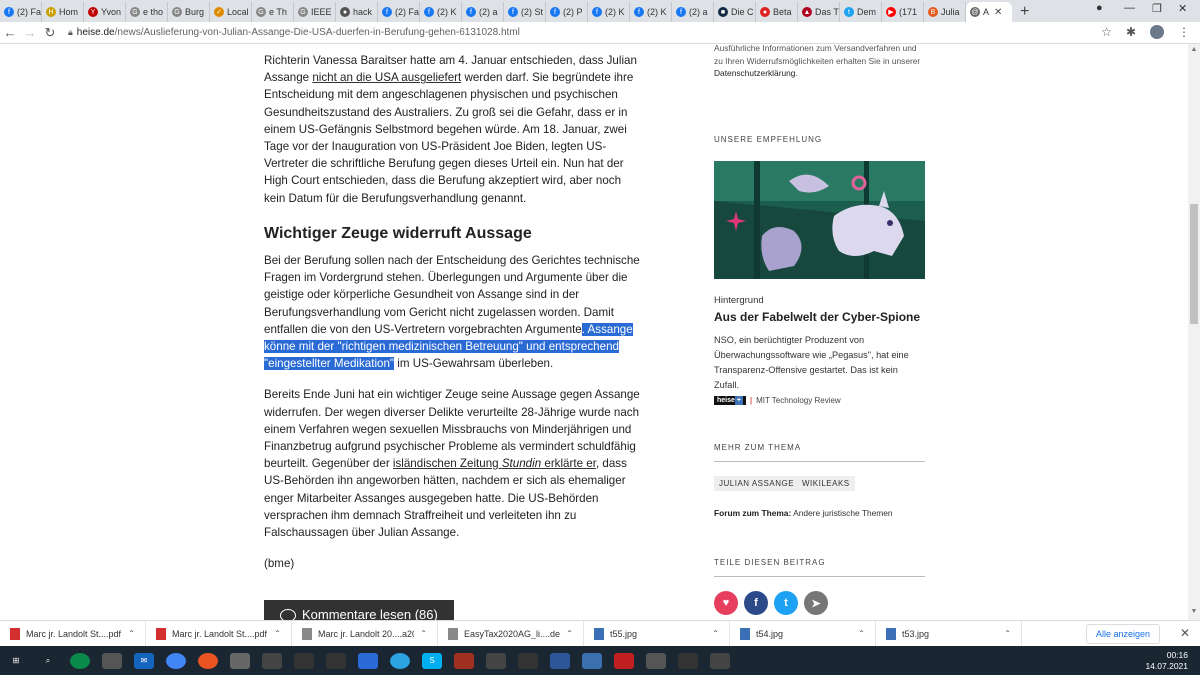 This screenshot has width=1200, height=675. Describe the element at coordinates (817, 317) in the screenshot. I see `teaser-title: Aus der Fabelwelt der Cyber-Spione` at that location.